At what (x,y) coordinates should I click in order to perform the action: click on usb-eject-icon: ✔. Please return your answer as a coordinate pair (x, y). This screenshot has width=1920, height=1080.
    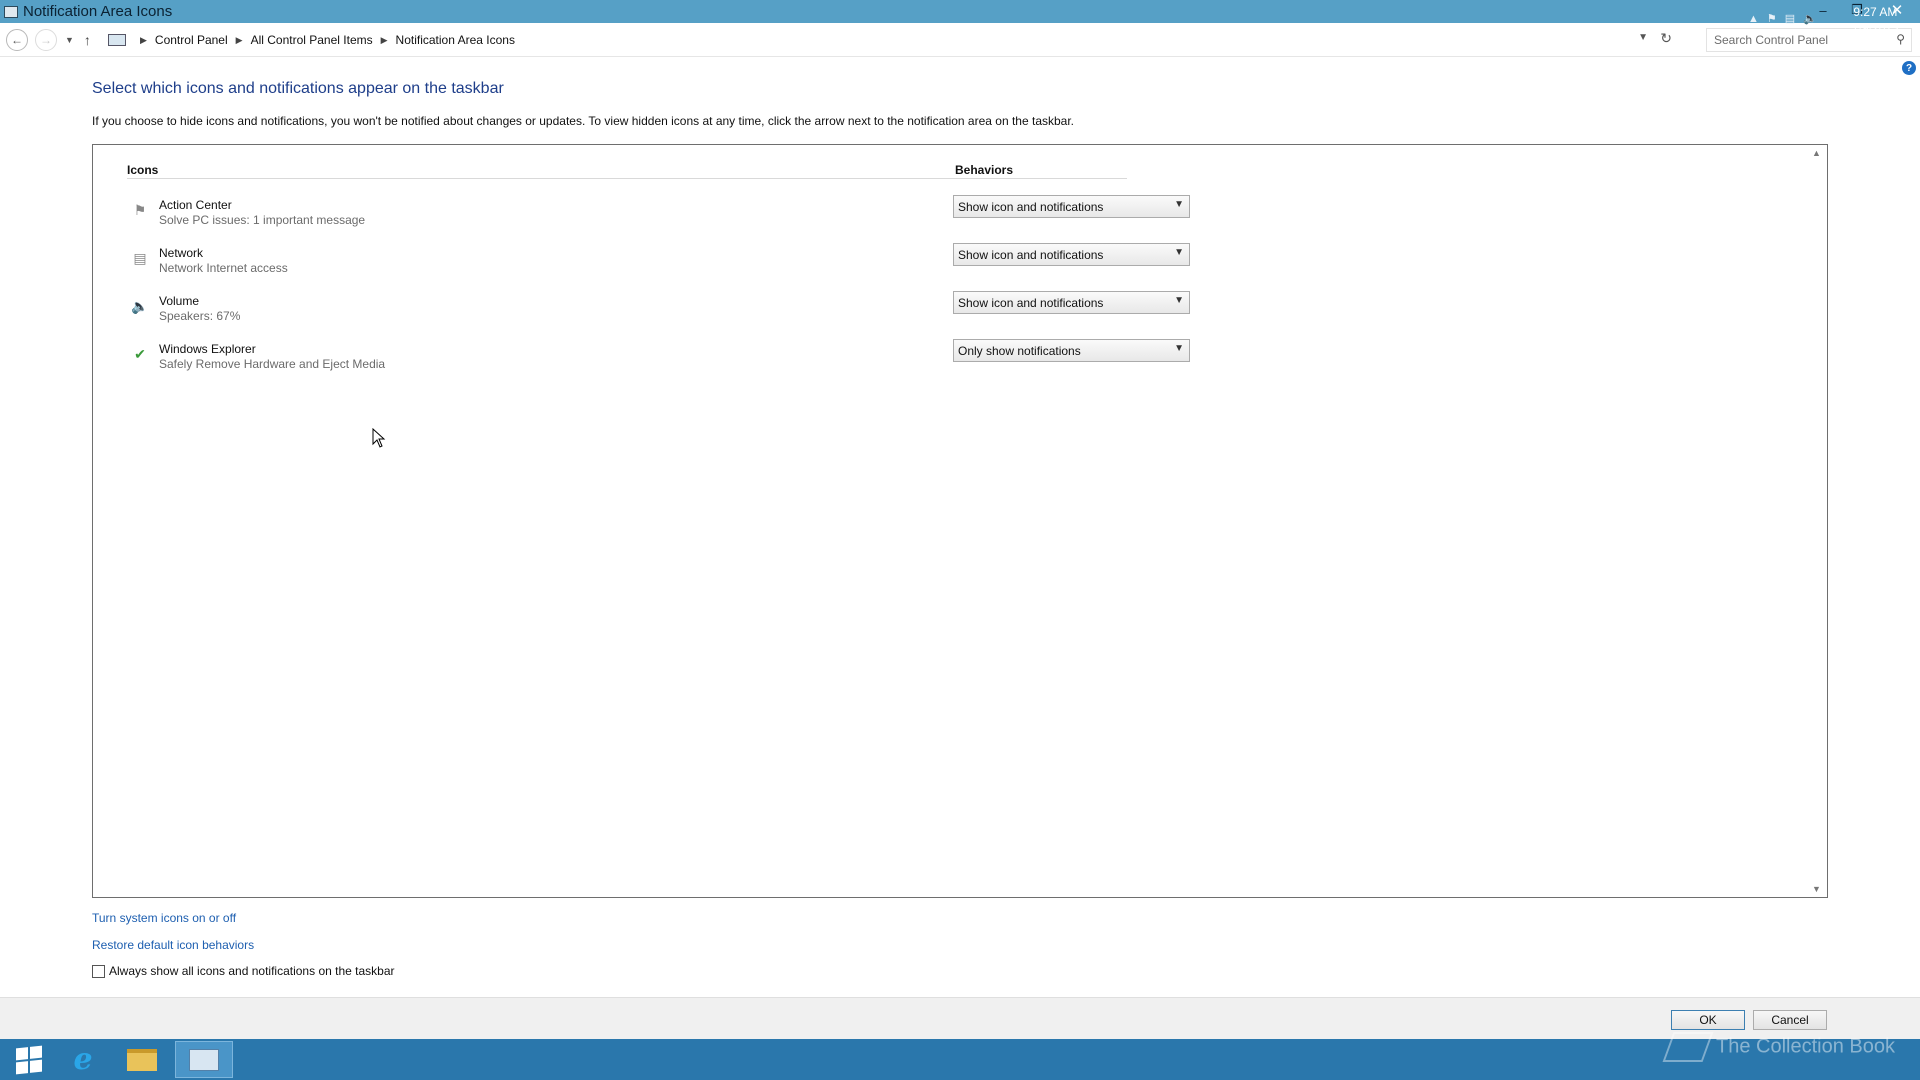
    Looking at the image, I should click on (140, 353).